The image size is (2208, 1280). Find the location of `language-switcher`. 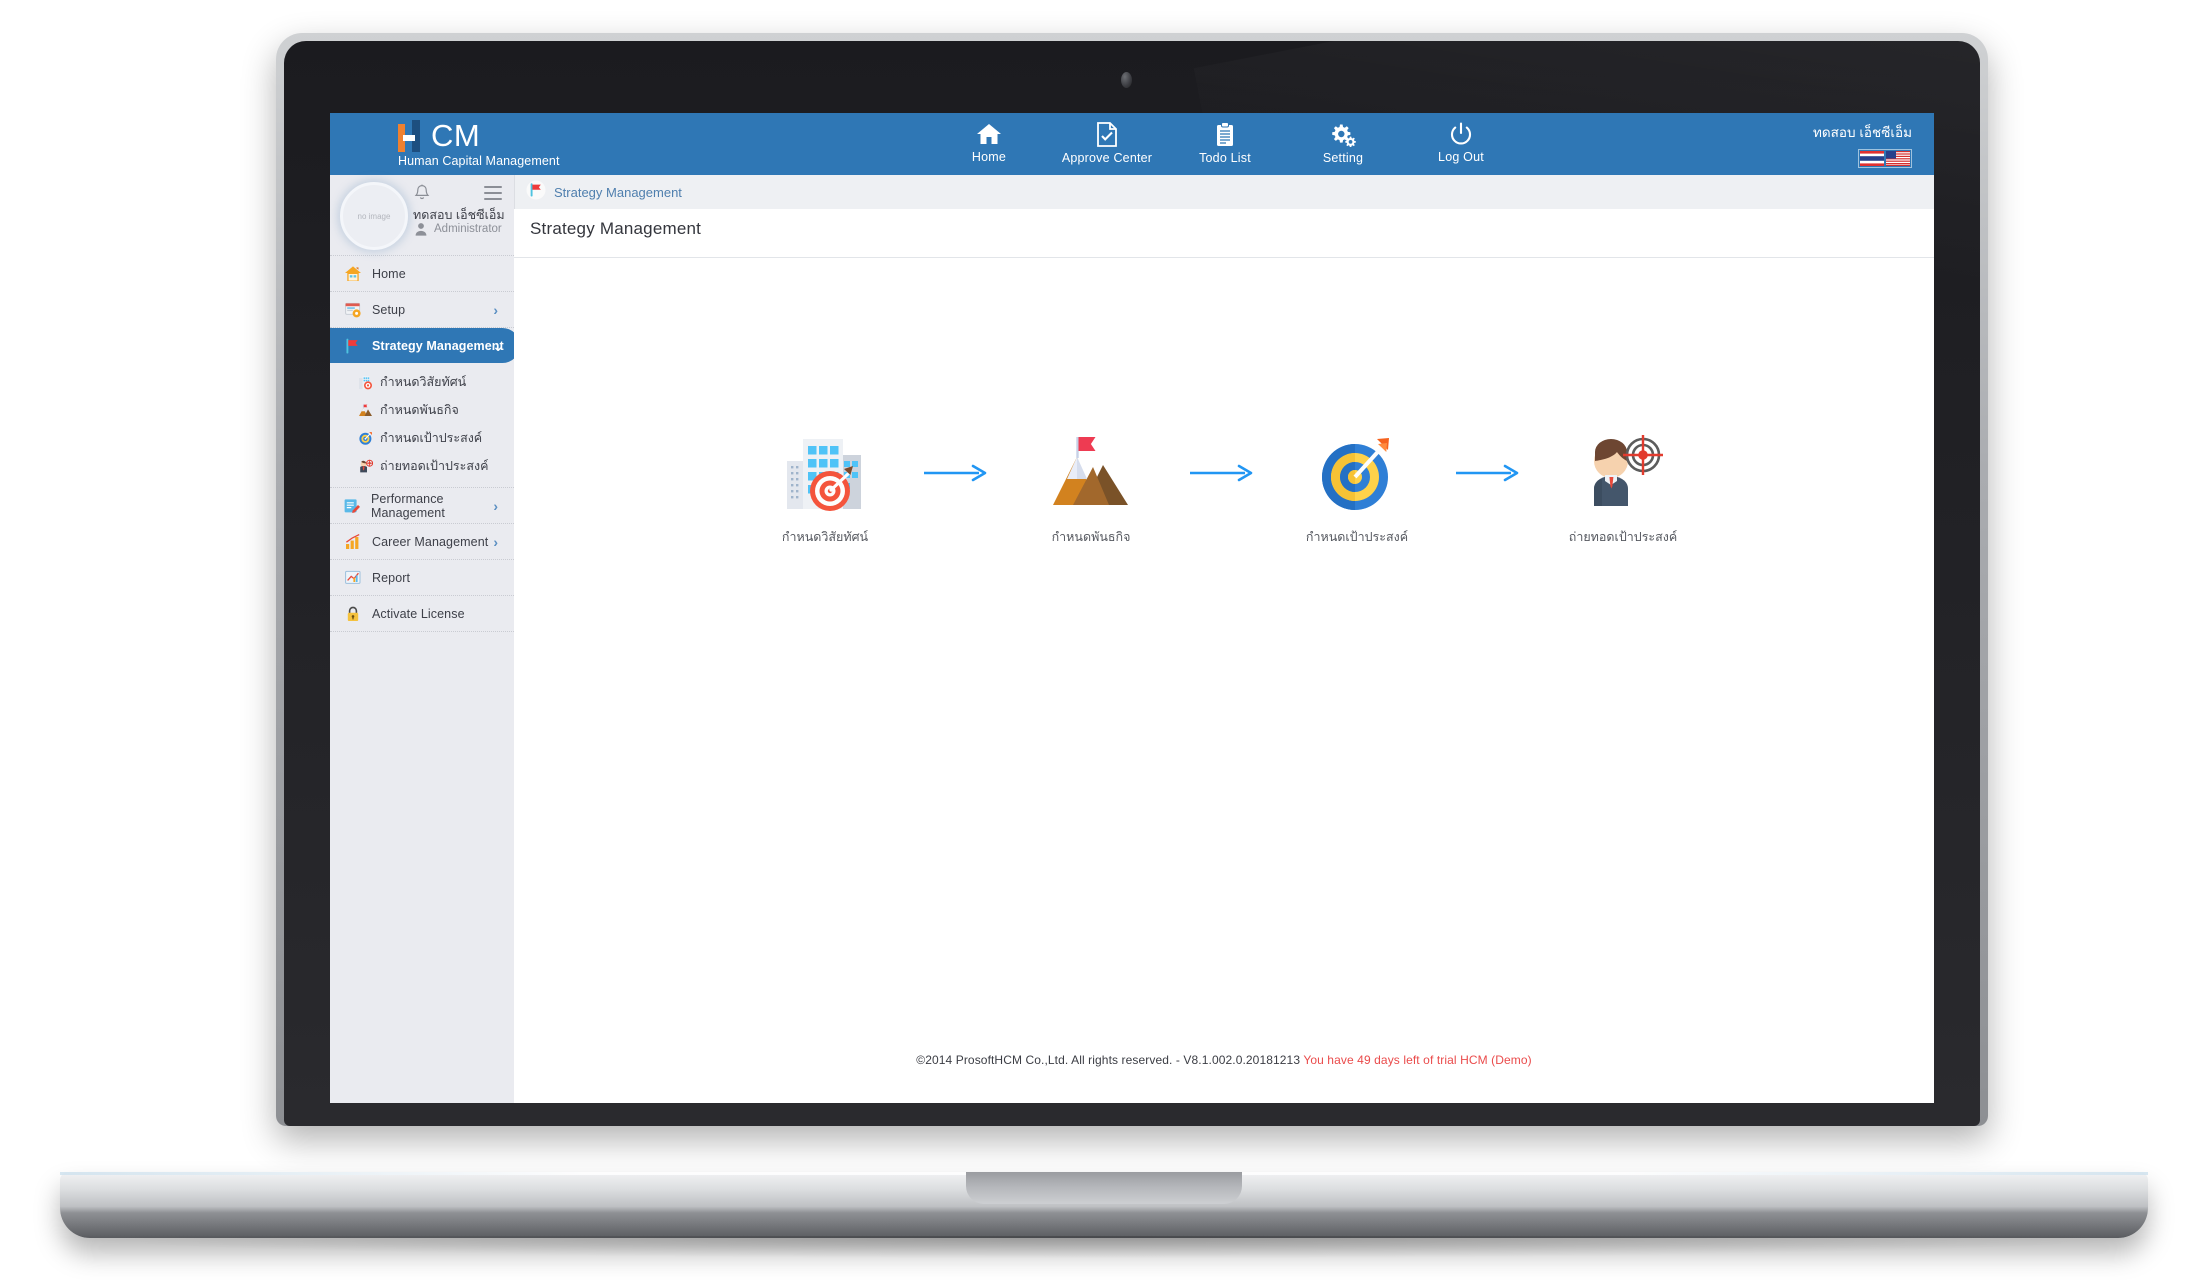

language-switcher is located at coordinates (1885, 158).